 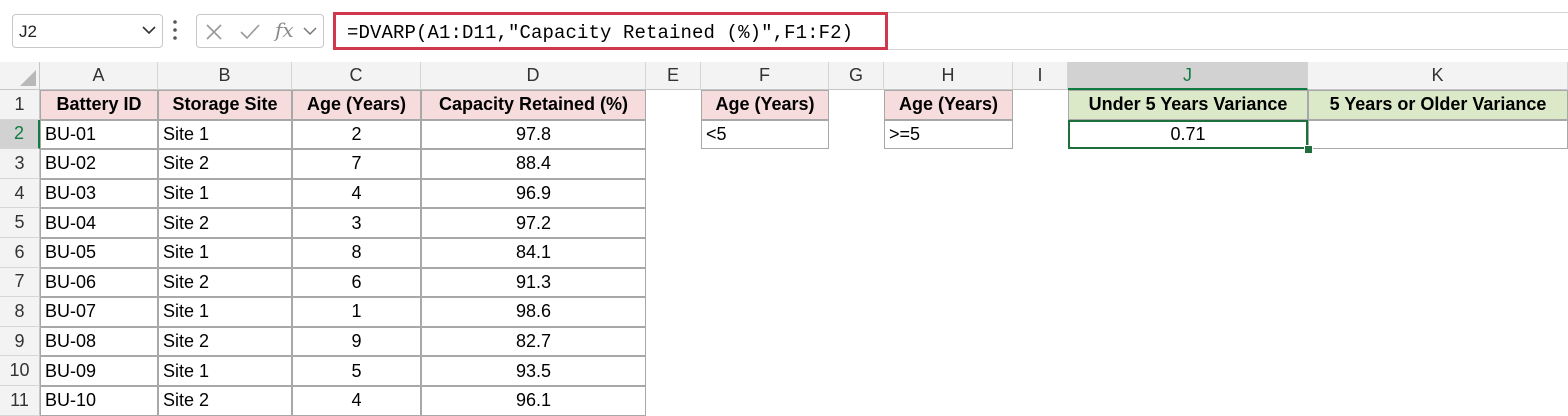 What do you see at coordinates (533, 193) in the screenshot?
I see `table-cell: 96.9` at bounding box center [533, 193].